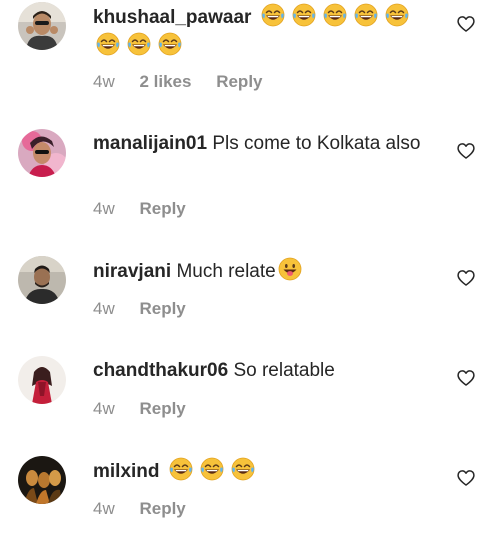 The width and height of the screenshot is (492, 540). I want to click on comment-body: So relatable, so click(284, 370).